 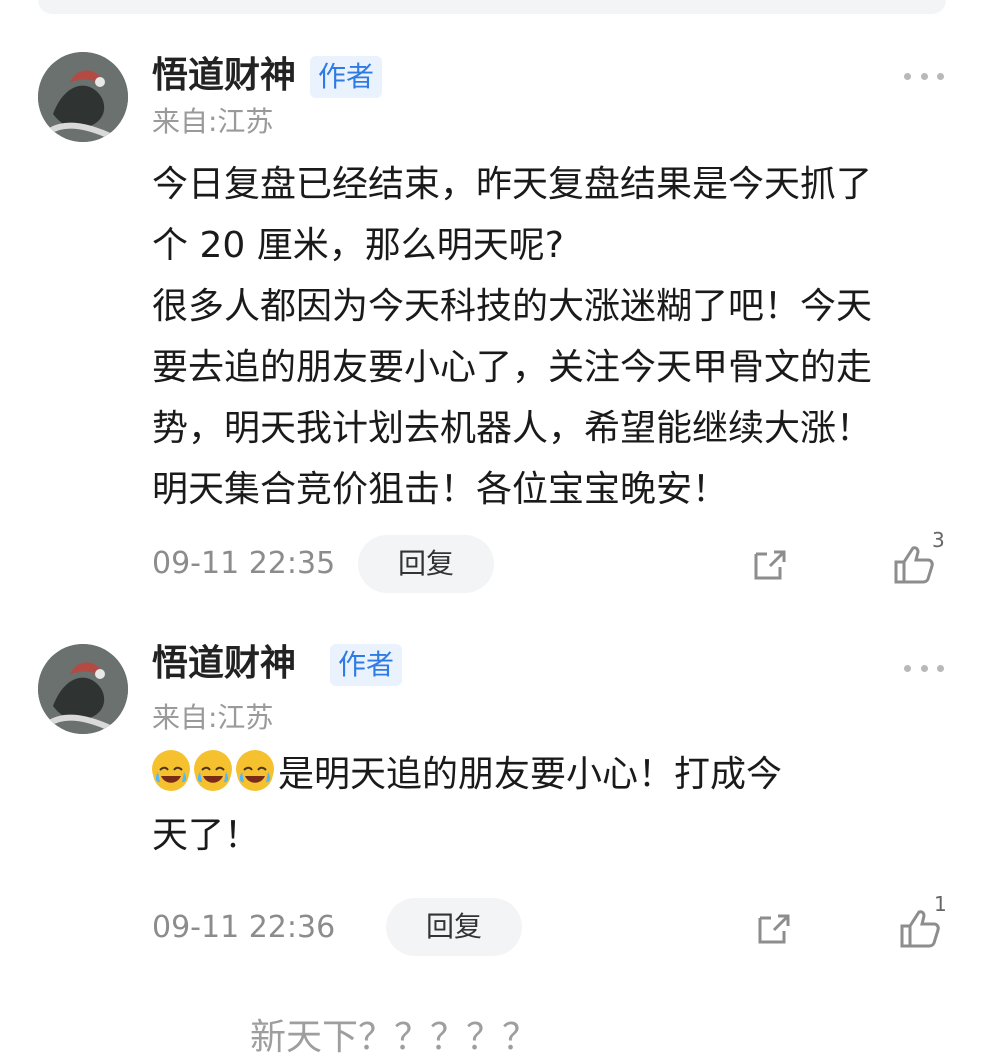 I want to click on like-icon, so click(x=914, y=564).